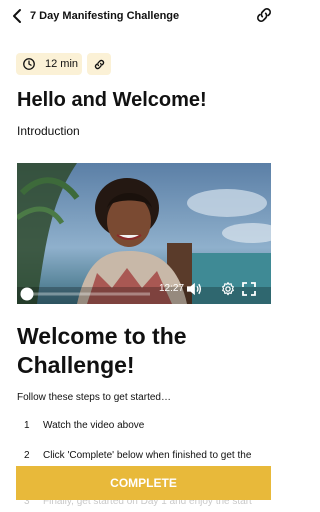  I want to click on lesson-title: Hello and Welcome!, so click(112, 100).